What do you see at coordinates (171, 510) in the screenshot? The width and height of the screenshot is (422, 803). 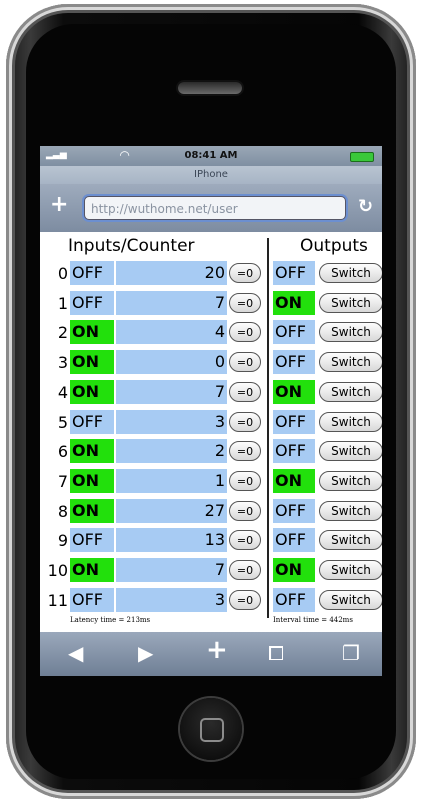 I see `counter-value: 27` at bounding box center [171, 510].